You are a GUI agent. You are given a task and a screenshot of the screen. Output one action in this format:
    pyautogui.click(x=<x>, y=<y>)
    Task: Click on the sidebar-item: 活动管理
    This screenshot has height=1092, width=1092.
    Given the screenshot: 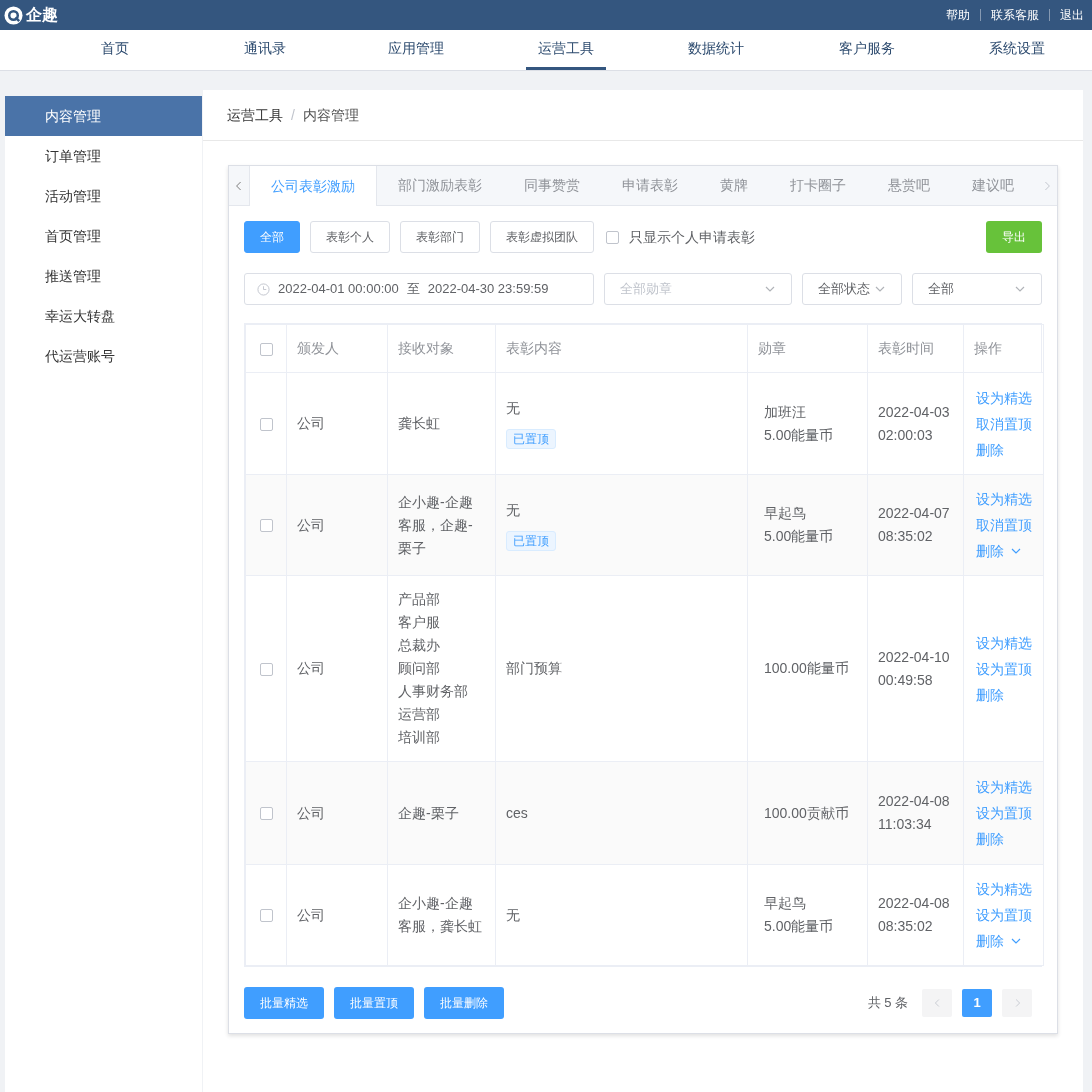 What is the action you would take?
    pyautogui.click(x=103, y=196)
    